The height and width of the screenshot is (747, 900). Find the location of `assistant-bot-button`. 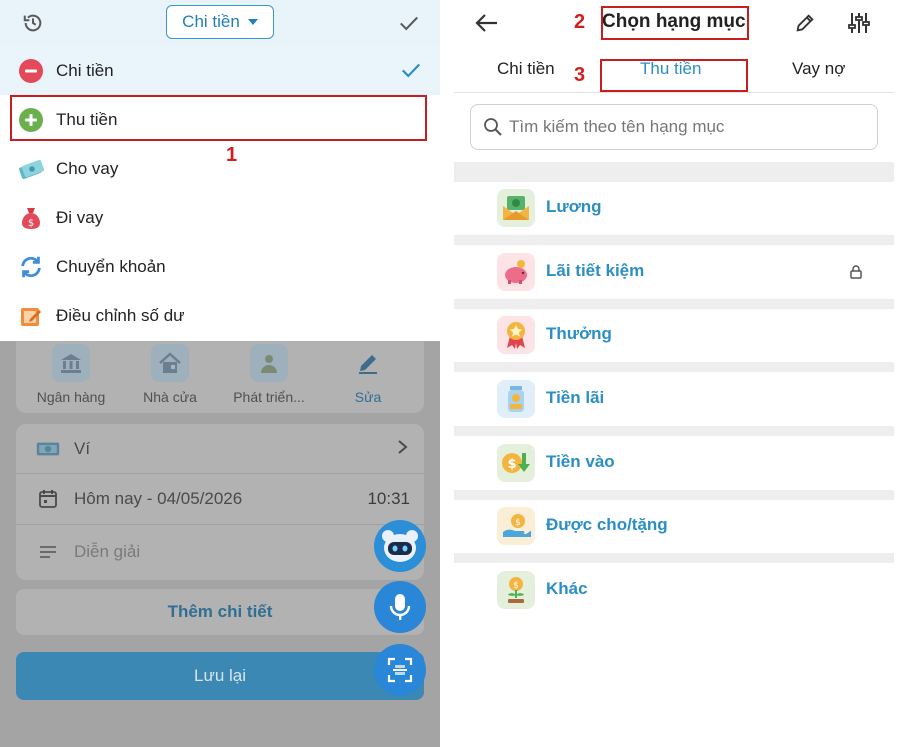

assistant-bot-button is located at coordinates (400, 546).